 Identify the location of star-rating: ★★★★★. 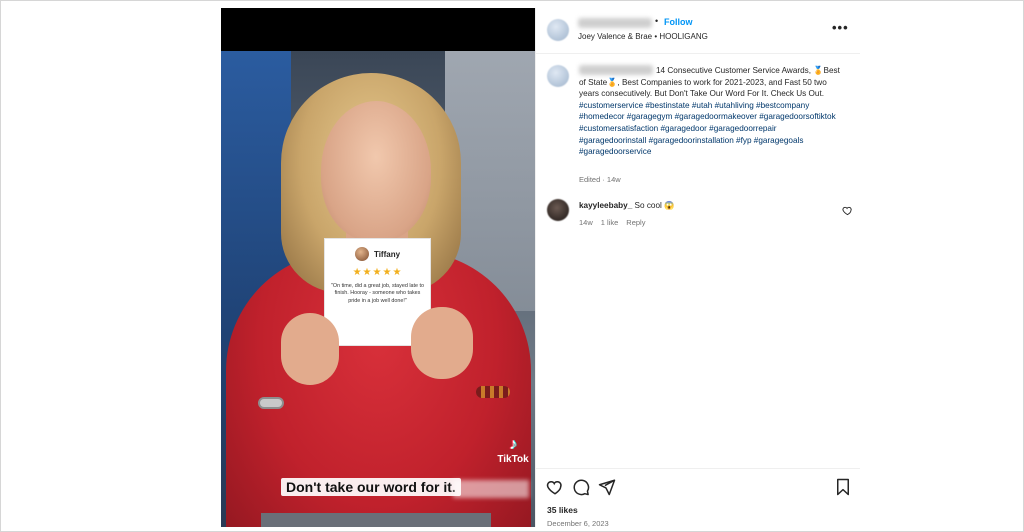
(377, 272).